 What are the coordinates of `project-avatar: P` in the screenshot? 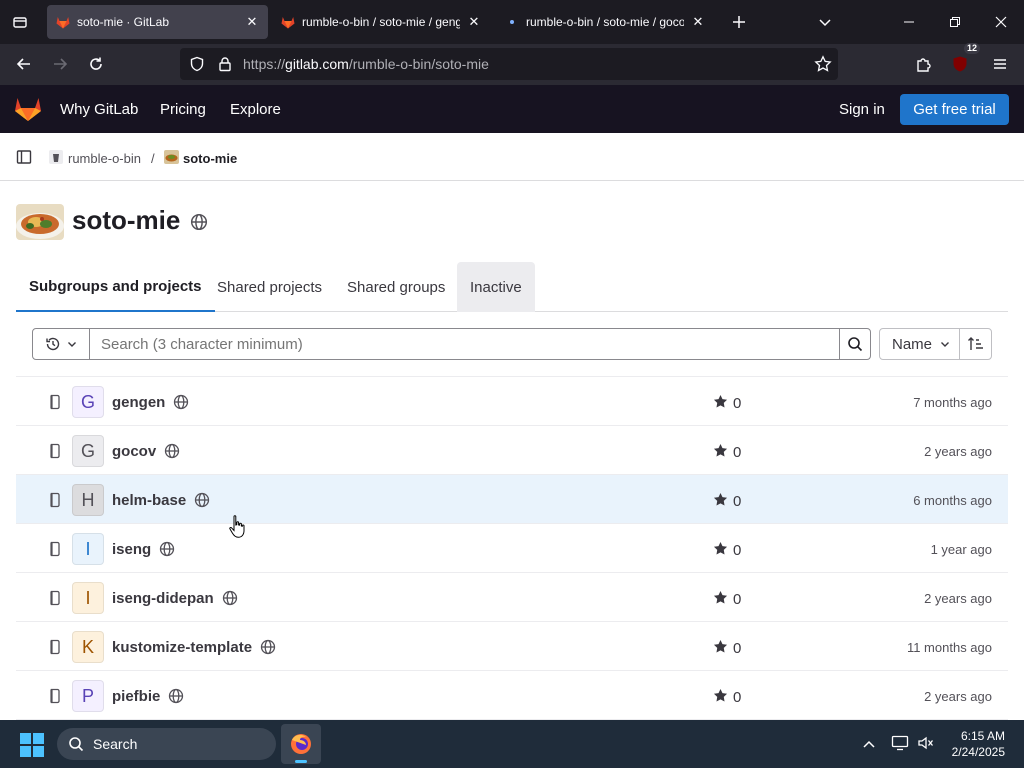 It's located at (88, 696).